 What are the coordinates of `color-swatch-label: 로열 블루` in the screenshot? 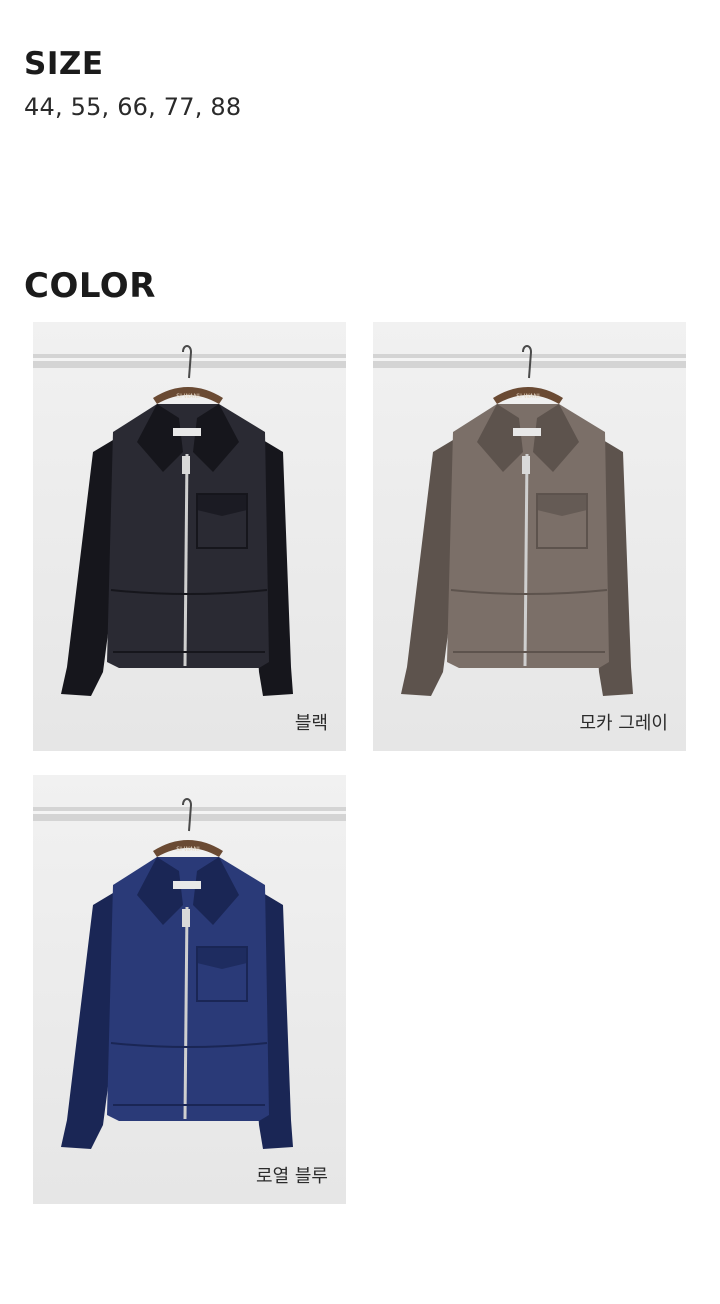 It's located at (292, 1176).